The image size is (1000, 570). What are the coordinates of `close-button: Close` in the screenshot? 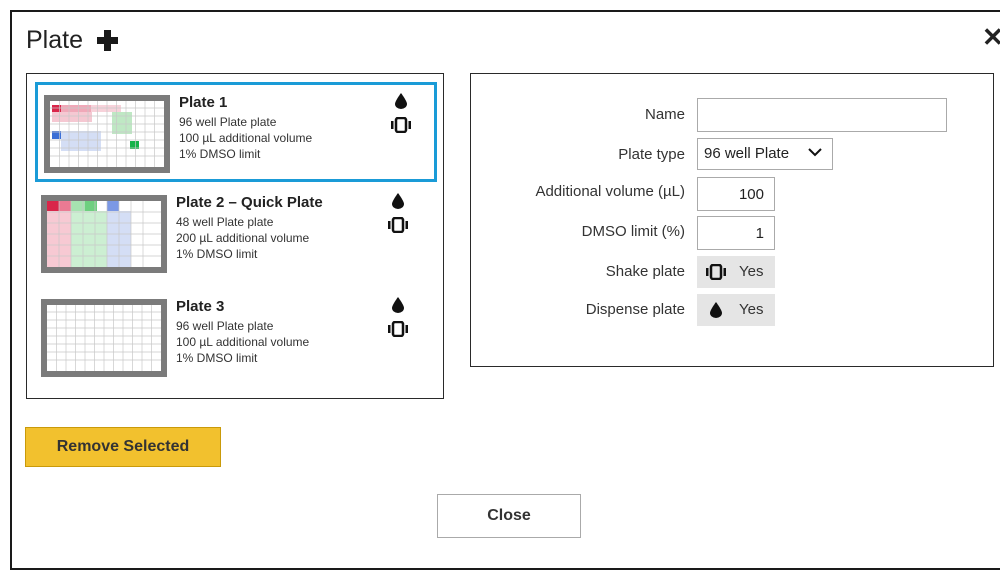 It's located at (509, 516).